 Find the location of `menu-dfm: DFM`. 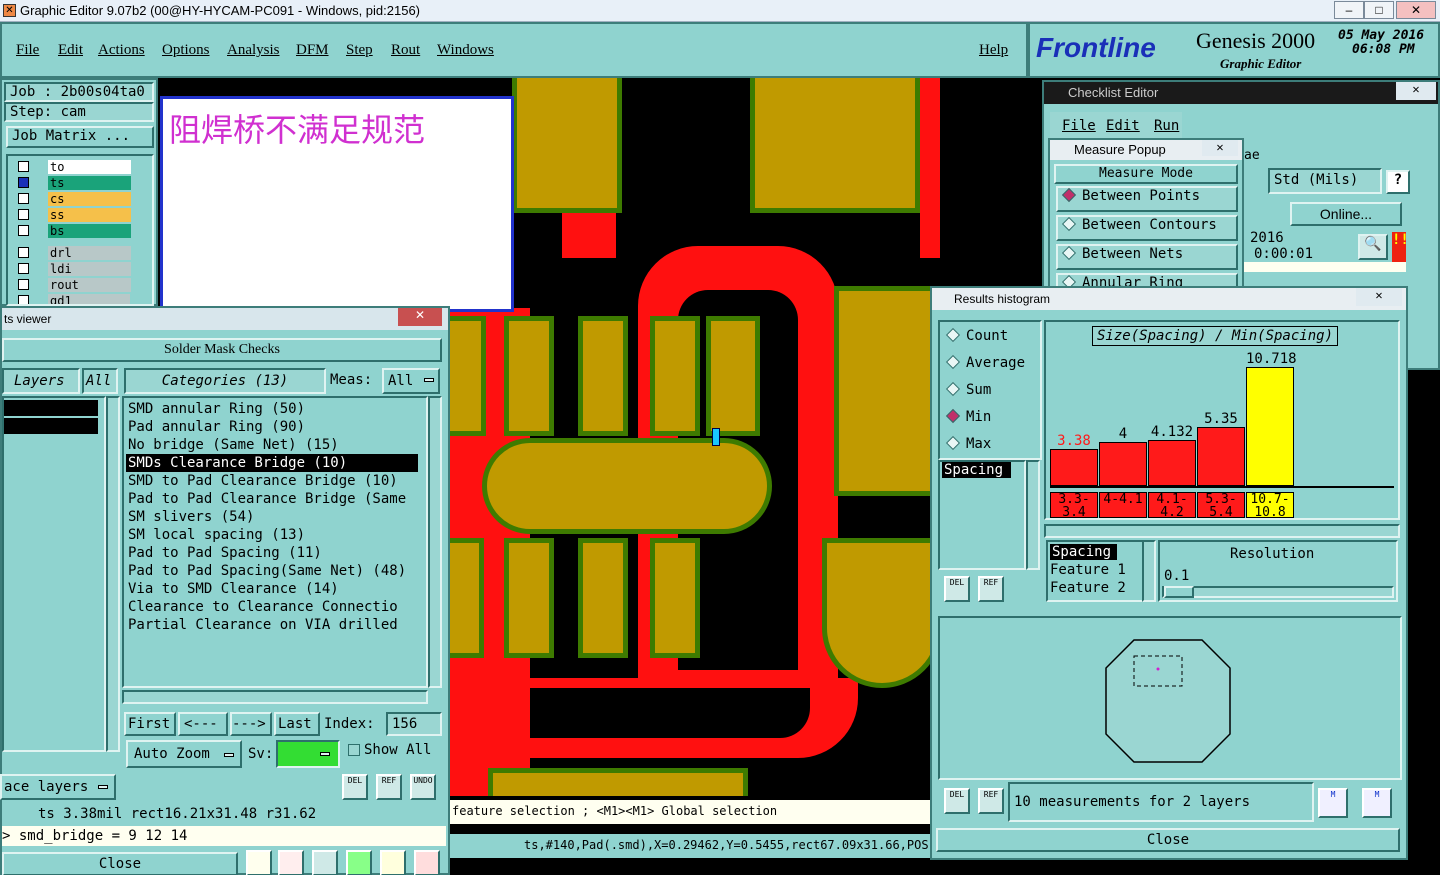

menu-dfm: DFM is located at coordinates (312, 50).